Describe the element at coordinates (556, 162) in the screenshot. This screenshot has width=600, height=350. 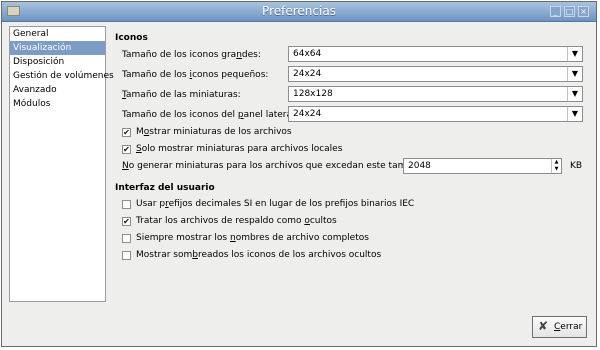
I see `spin-up-icon: ▲` at that location.